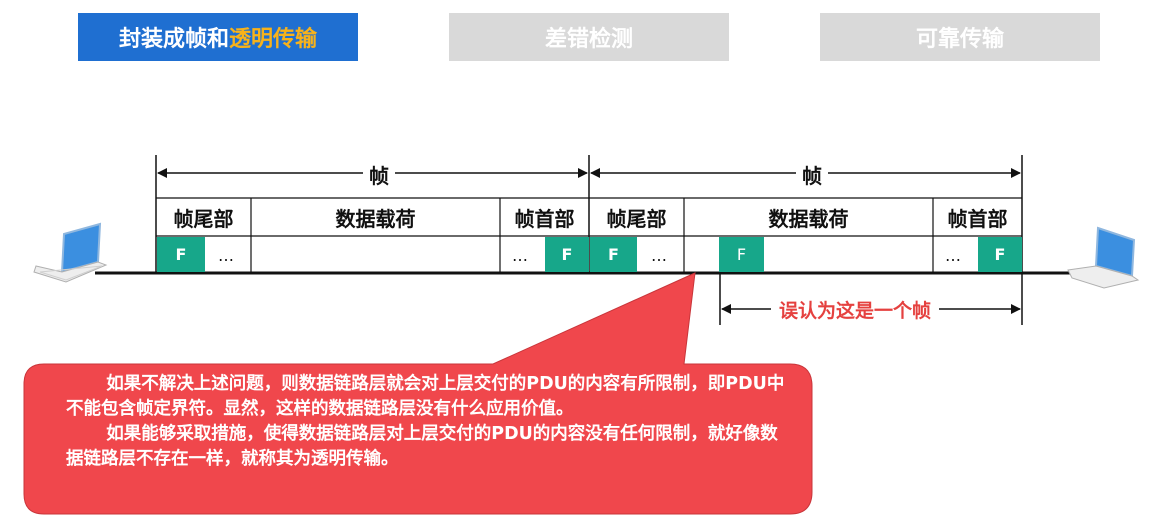 The image size is (1170, 524). What do you see at coordinates (855, 309) in the screenshot?
I see `misread-label: 误认为这是一个帧` at bounding box center [855, 309].